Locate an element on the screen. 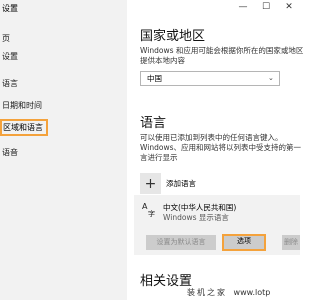  sidebar-item-settings: 设置 is located at coordinates (10, 56).